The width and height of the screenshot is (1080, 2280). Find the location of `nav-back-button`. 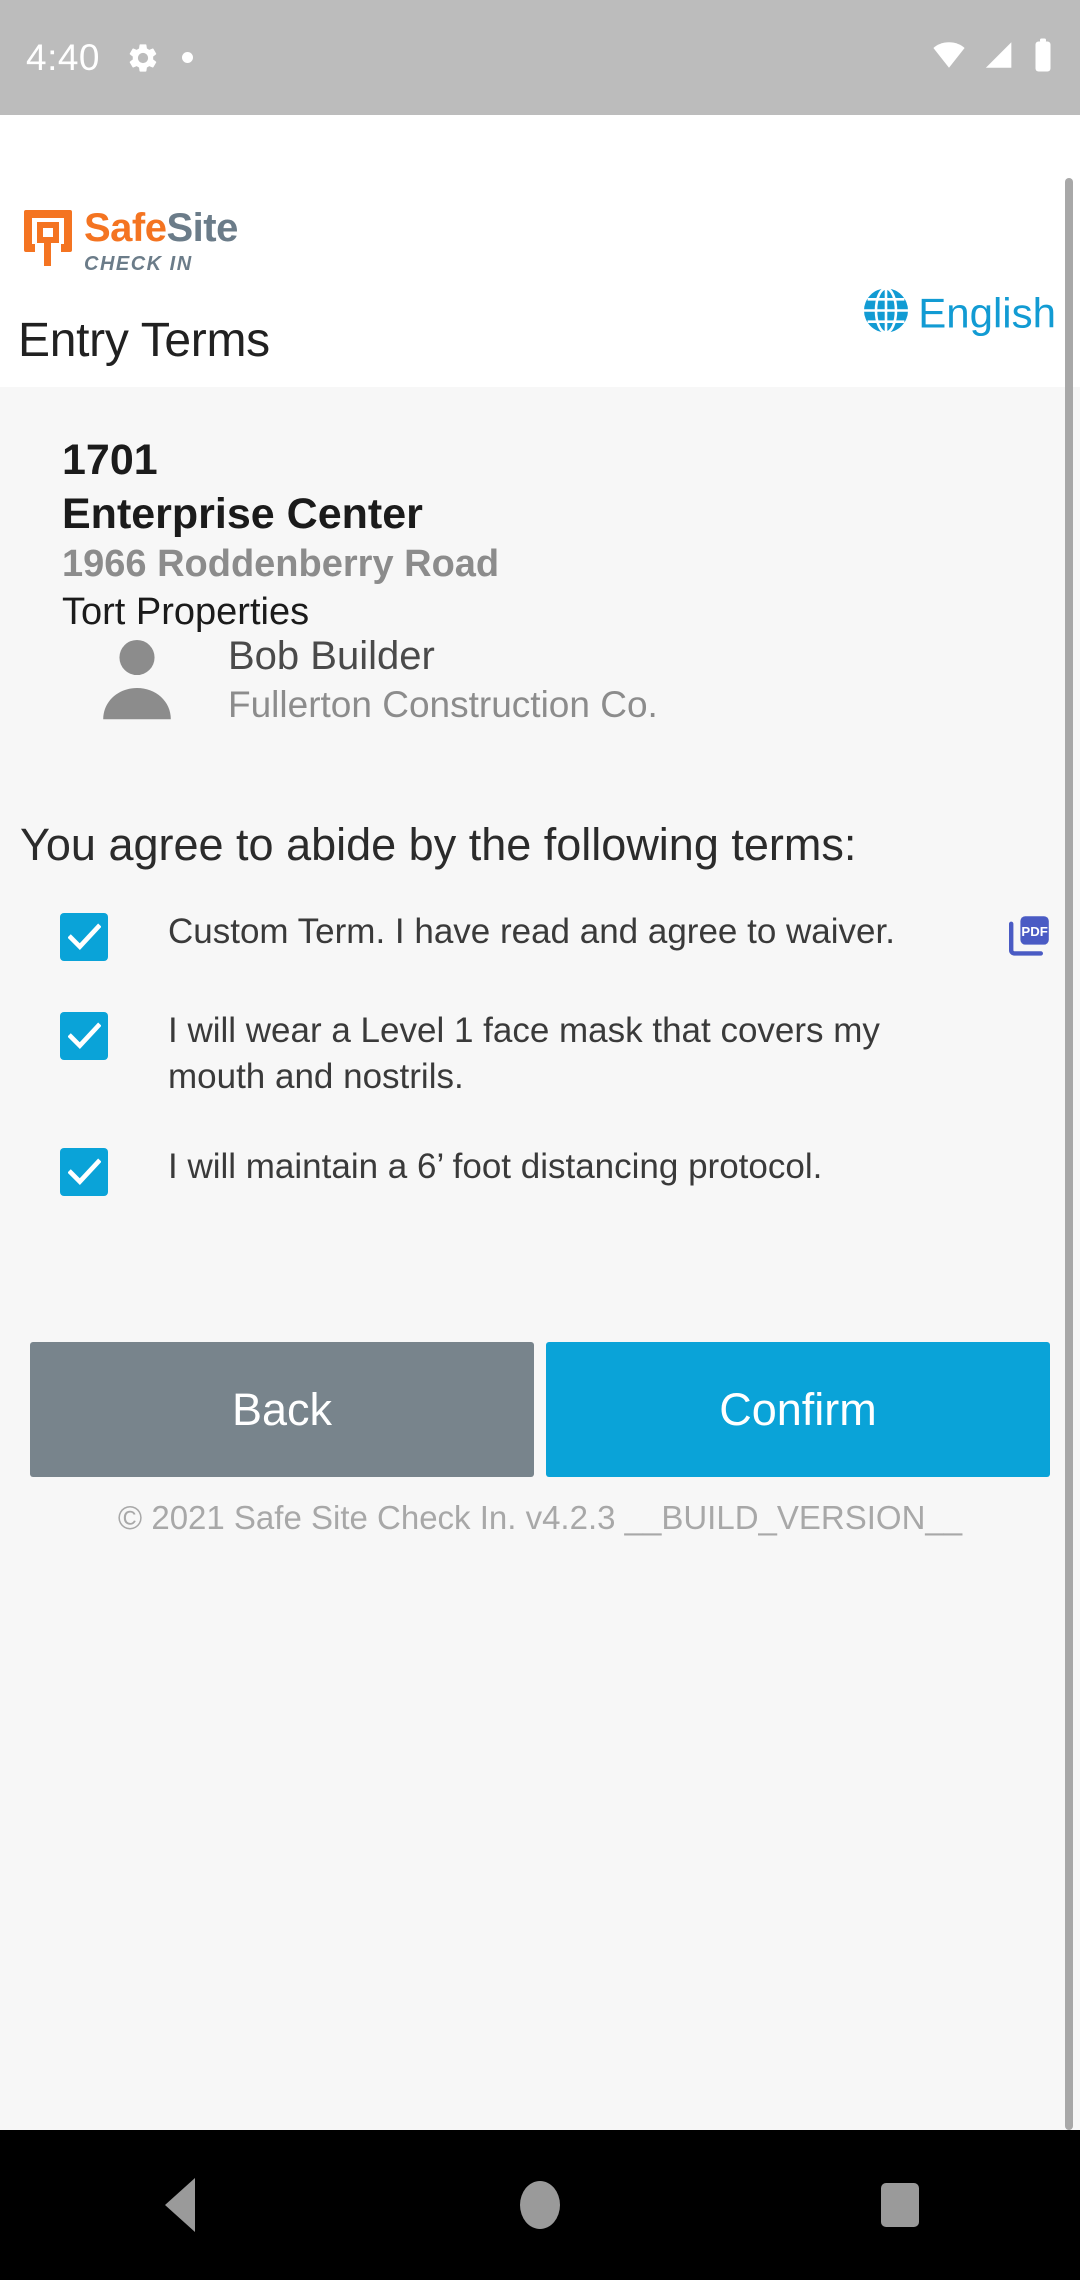

nav-back-button is located at coordinates (180, 2205).